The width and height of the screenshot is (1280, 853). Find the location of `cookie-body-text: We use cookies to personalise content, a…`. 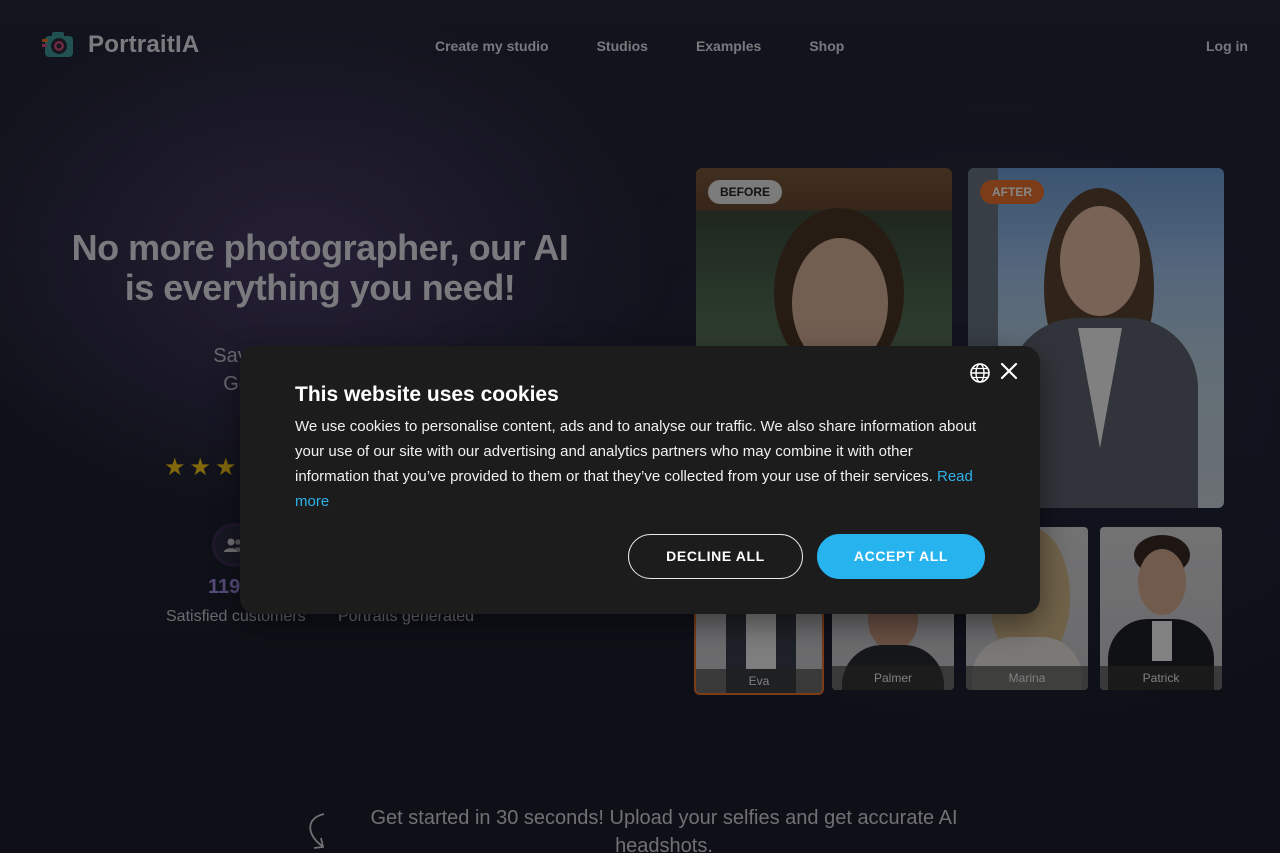

cookie-body-text: We use cookies to personalise content, a… is located at coordinates (636, 451).